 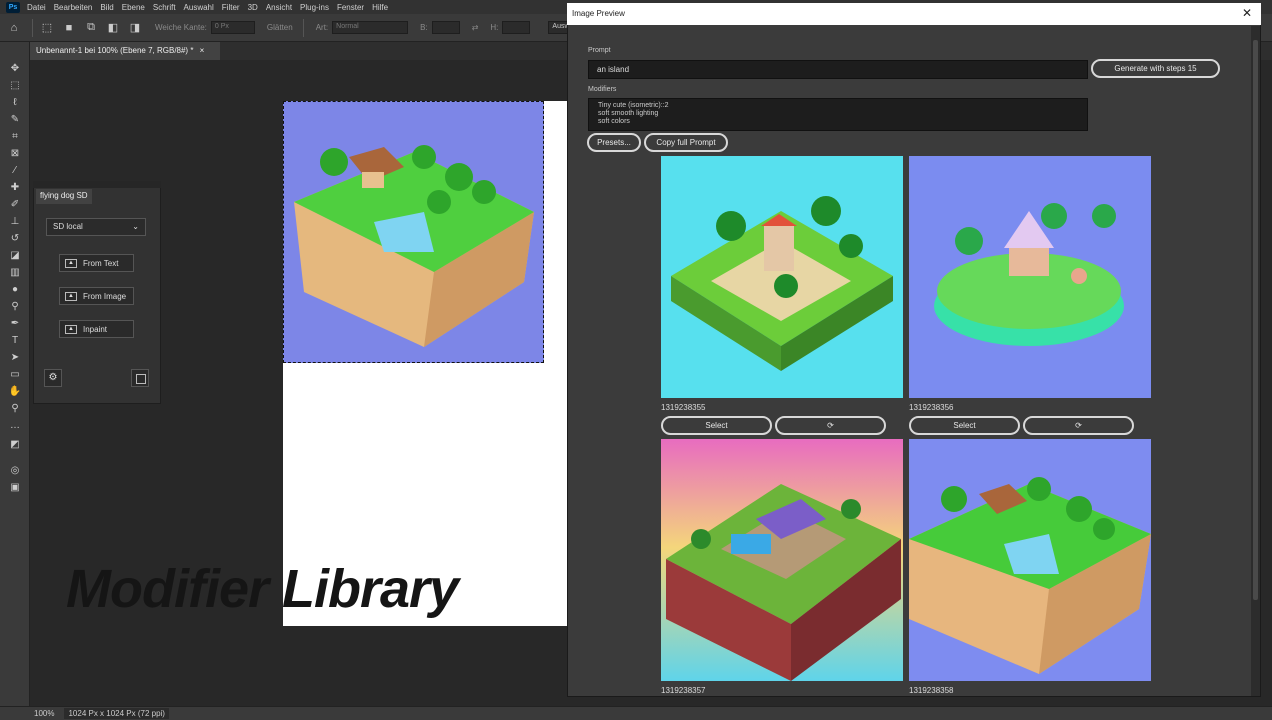 I want to click on history-brush-icon: ↺, so click(x=15, y=239).